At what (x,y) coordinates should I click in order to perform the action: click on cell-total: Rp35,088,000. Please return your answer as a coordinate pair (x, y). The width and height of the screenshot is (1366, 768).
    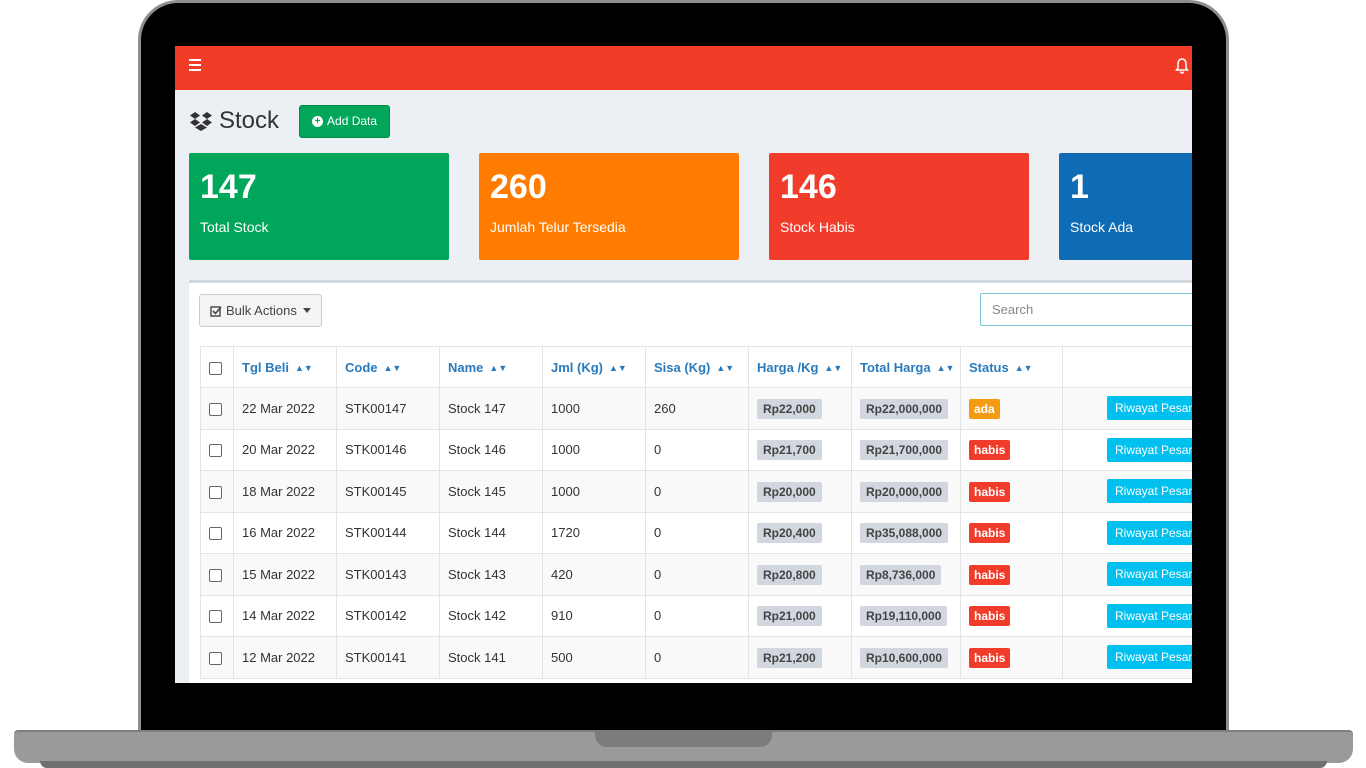
    Looking at the image, I should click on (906, 532).